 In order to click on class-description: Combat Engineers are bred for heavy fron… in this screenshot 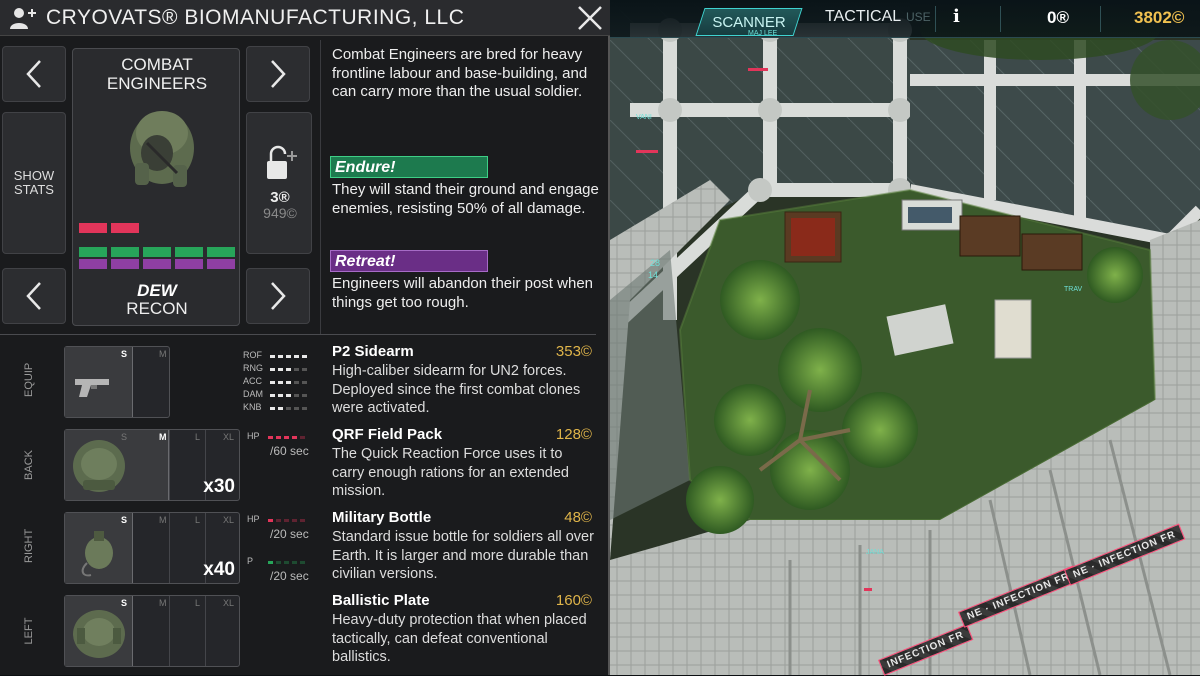, I will do `click(460, 73)`.